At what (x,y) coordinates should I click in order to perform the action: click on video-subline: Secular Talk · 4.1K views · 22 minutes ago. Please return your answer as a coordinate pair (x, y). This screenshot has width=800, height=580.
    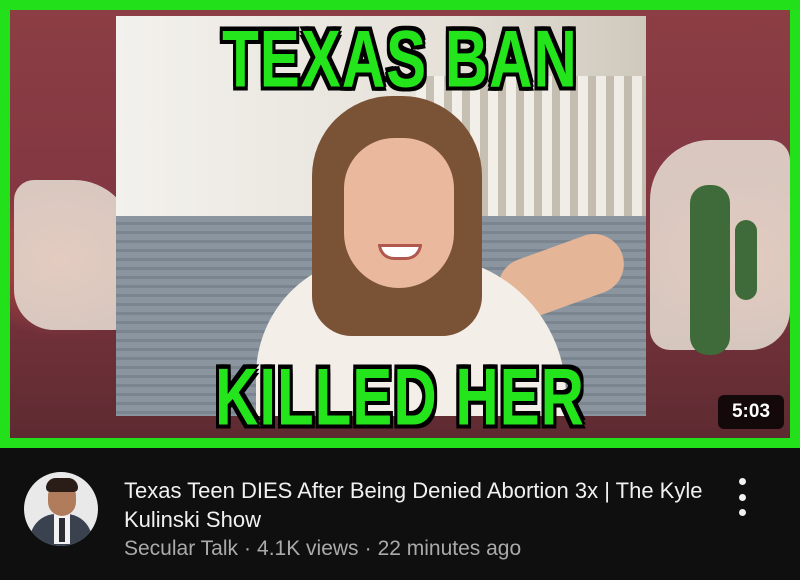
    Looking at the image, I should click on (424, 549).